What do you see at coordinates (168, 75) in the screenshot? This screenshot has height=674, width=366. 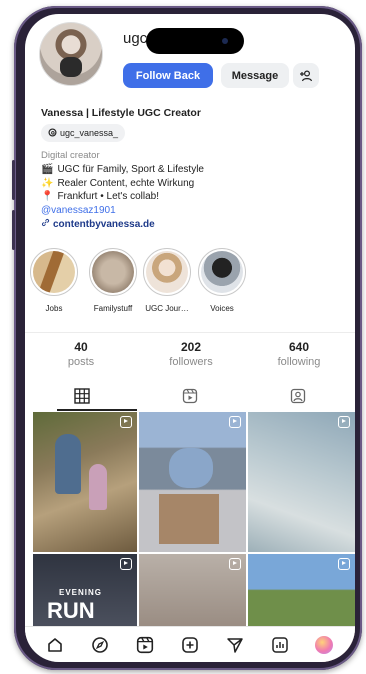 I see `follow-back-button: Follow Back` at bounding box center [168, 75].